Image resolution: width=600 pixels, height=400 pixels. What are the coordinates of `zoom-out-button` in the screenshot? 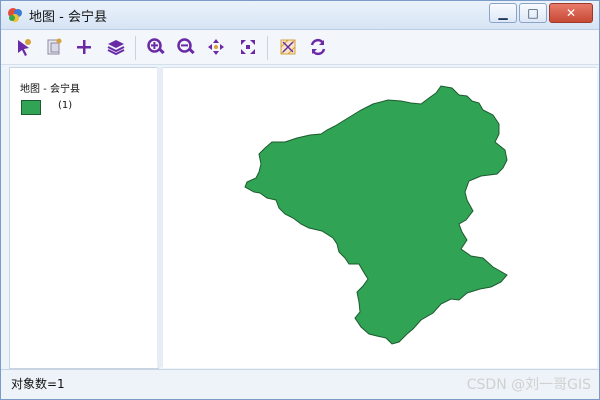 It's located at (186, 47).